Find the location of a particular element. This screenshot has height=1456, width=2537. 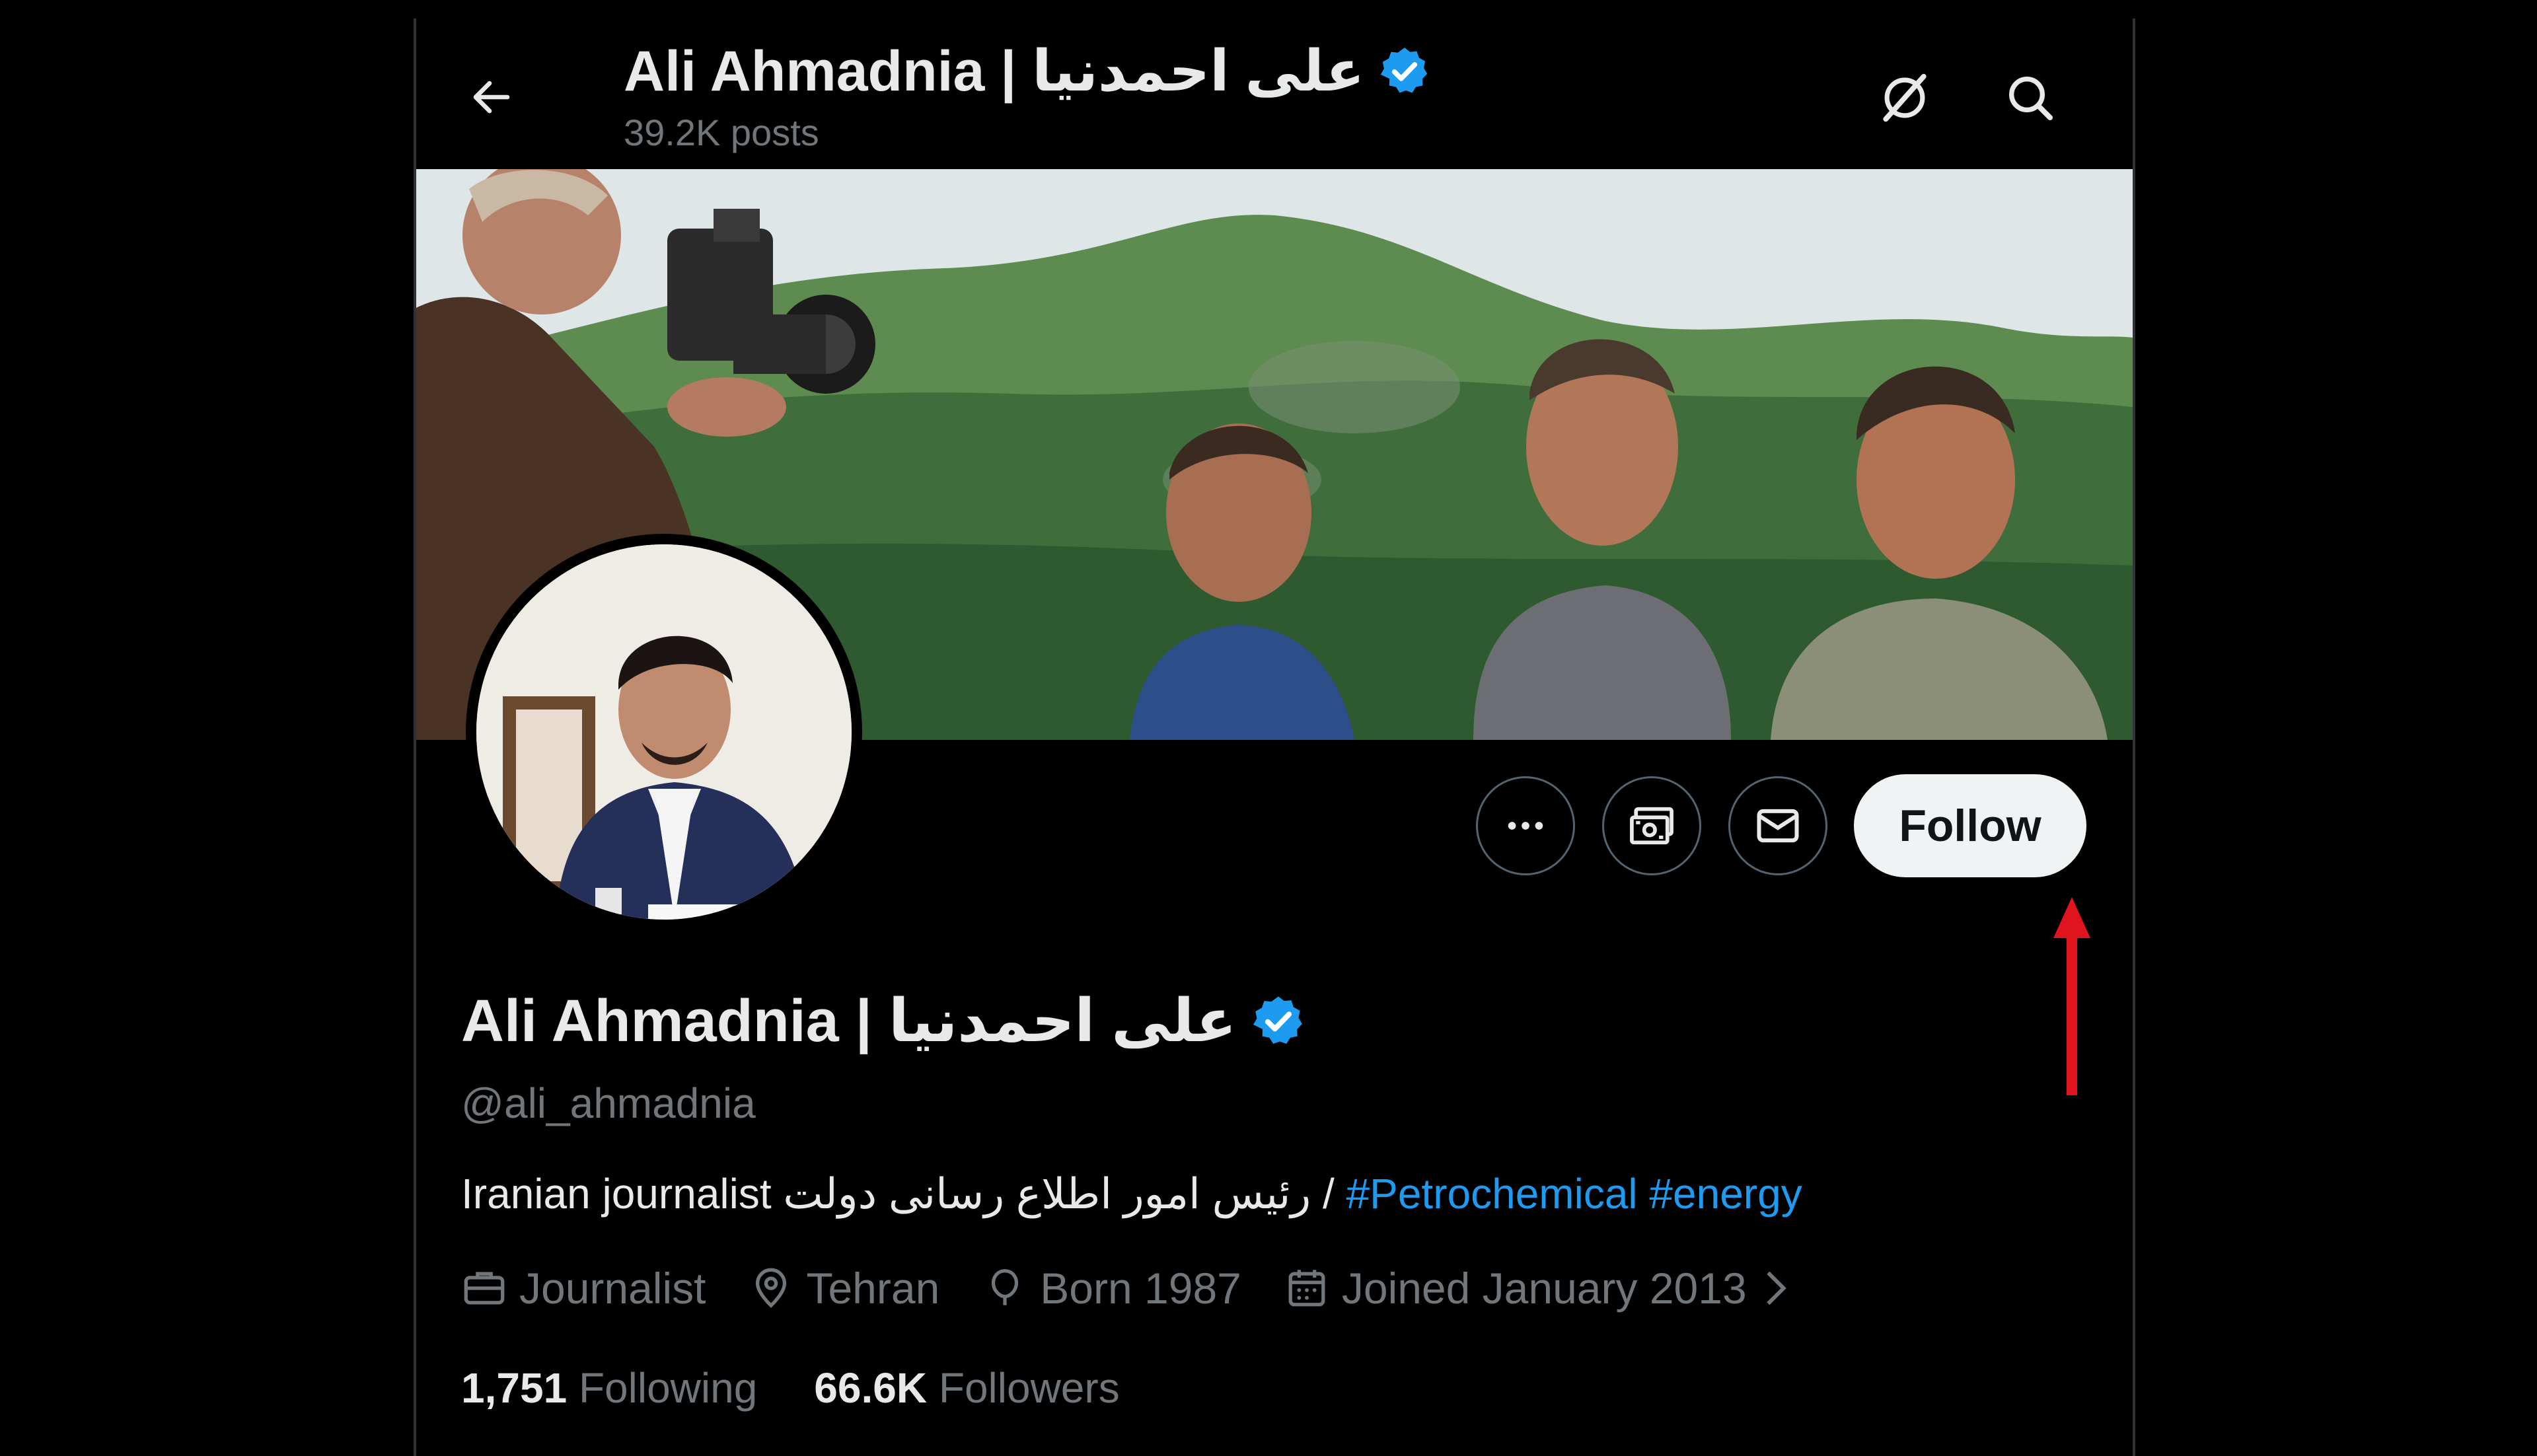

search-button is located at coordinates (2030, 98).